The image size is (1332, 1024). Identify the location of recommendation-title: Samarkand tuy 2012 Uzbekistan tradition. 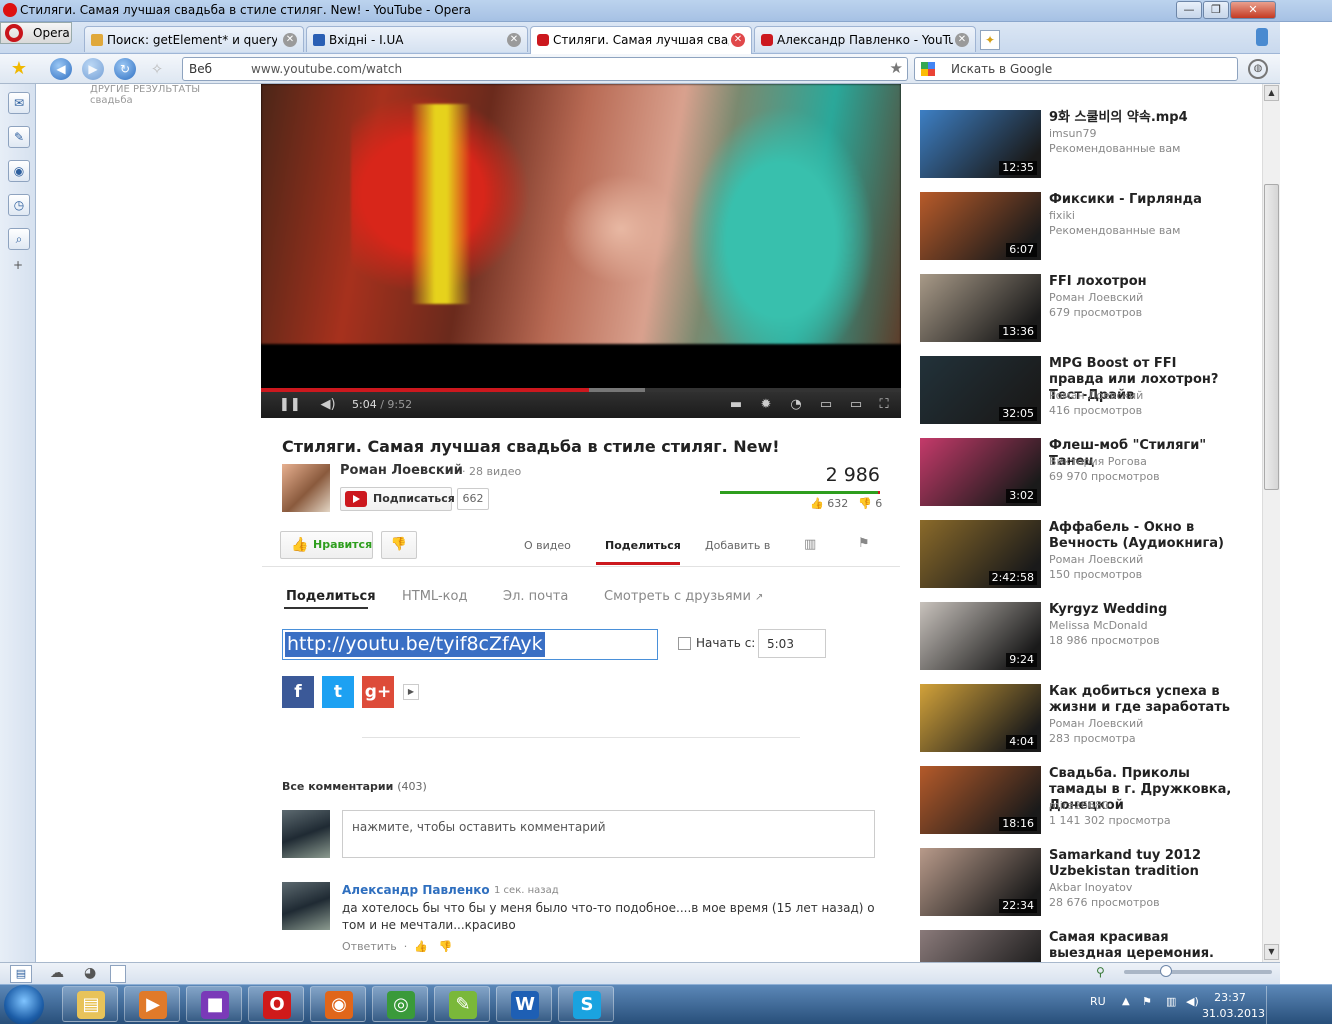
(1141, 864).